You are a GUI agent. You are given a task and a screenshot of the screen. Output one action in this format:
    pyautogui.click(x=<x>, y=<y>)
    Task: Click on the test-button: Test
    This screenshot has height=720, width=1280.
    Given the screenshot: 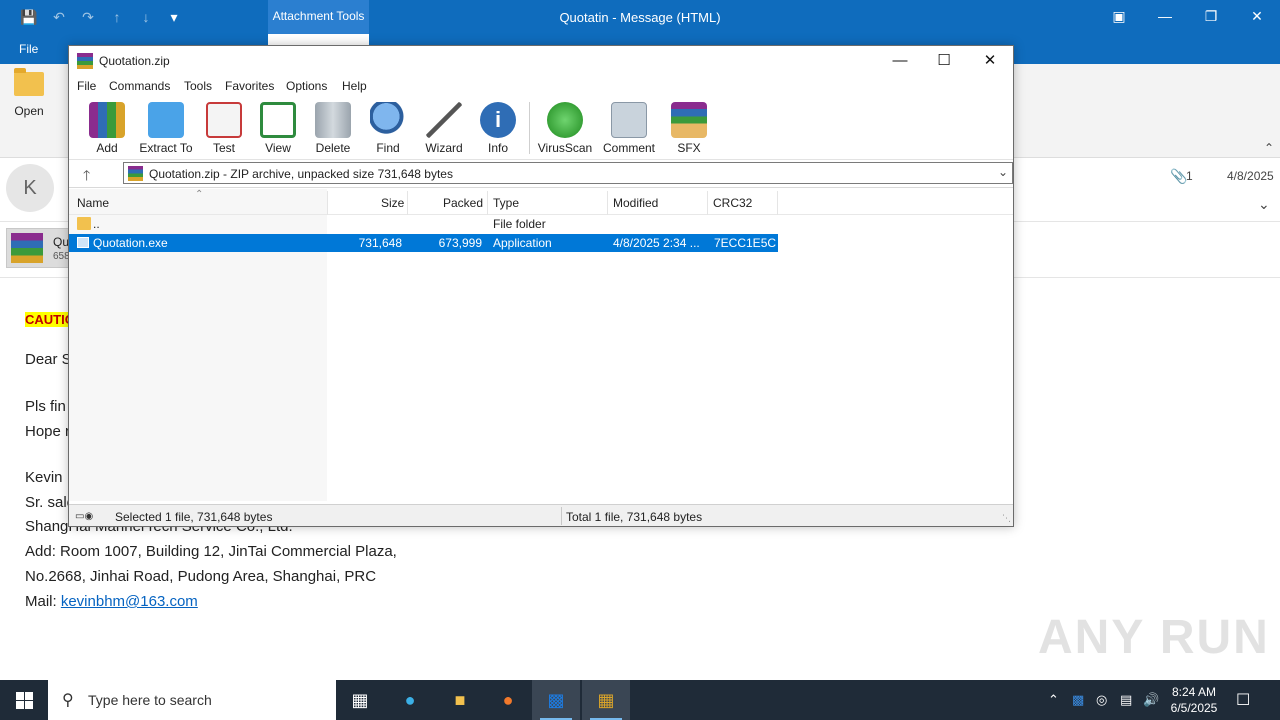 What is the action you would take?
    pyautogui.click(x=224, y=128)
    